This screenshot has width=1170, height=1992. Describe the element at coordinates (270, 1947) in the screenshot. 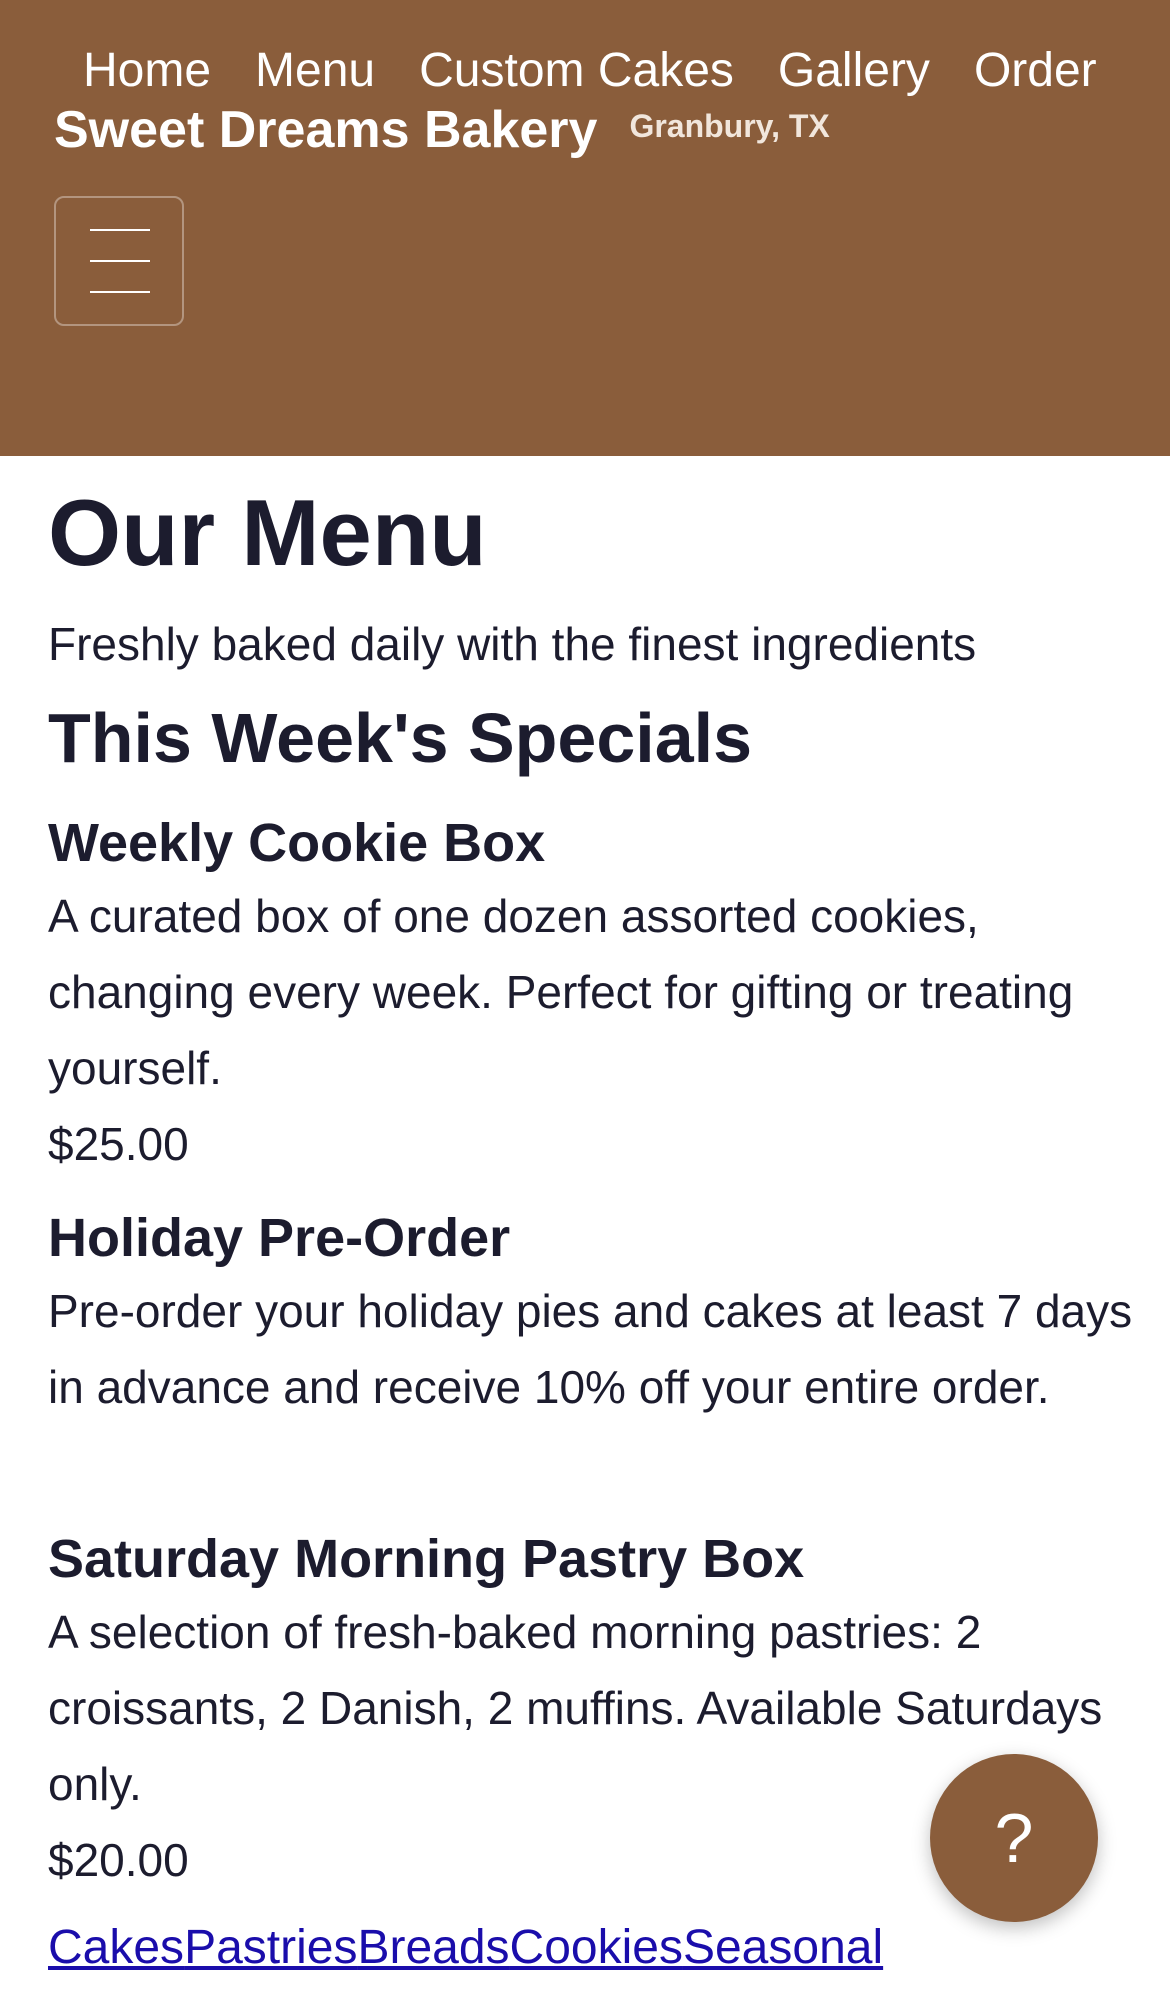

I see `category-link-pastries: Pastries` at that location.